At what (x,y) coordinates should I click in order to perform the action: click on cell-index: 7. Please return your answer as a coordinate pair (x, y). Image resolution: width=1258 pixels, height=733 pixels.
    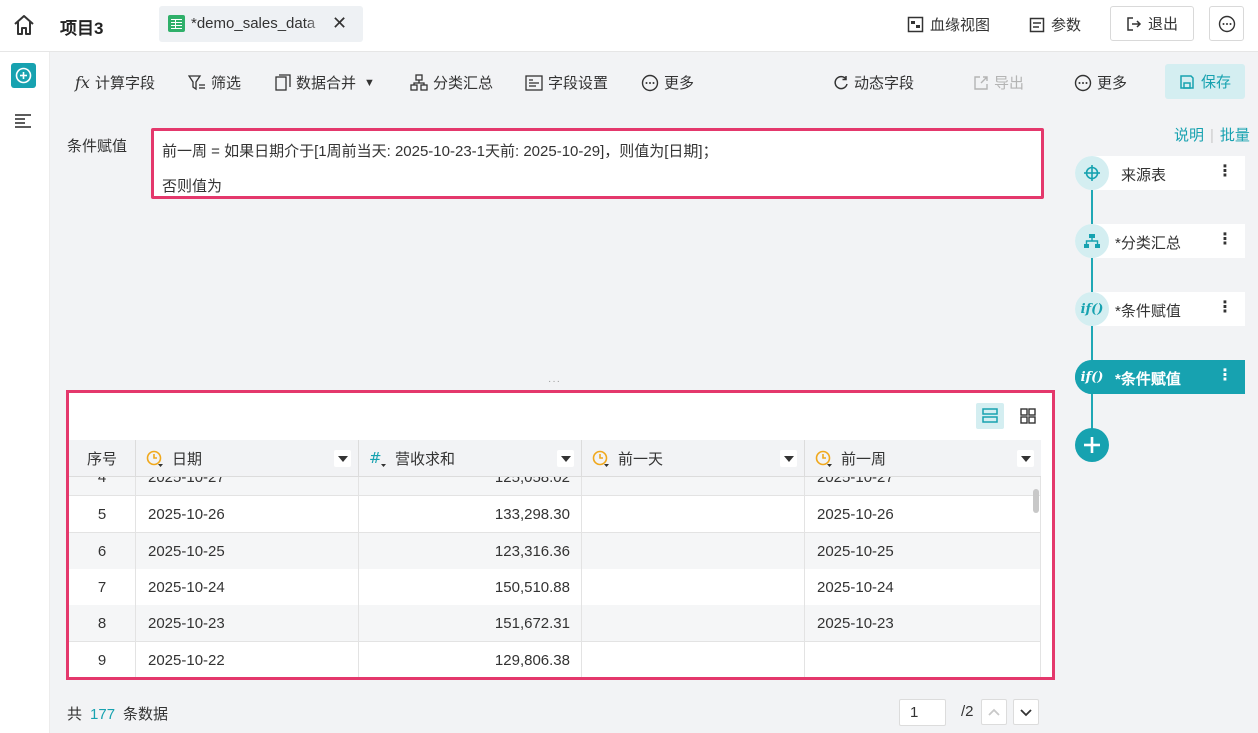
    Looking at the image, I should click on (102, 587).